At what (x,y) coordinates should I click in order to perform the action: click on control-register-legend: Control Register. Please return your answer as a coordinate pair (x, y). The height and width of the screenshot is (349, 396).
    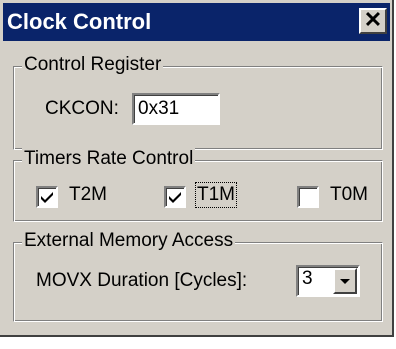
    Looking at the image, I should click on (93, 65).